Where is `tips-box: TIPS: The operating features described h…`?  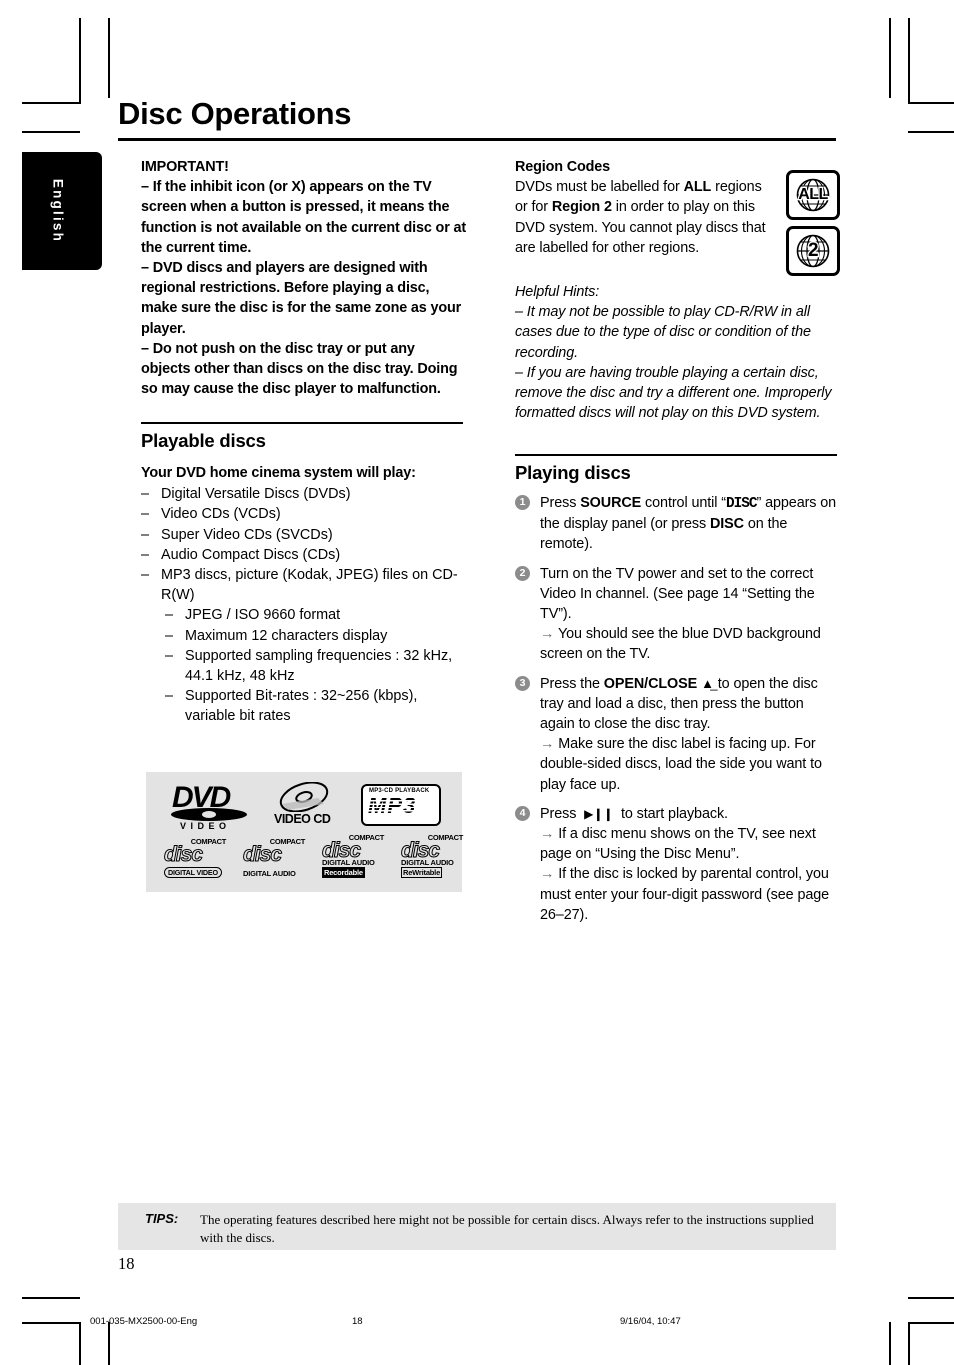 tips-box: TIPS: The operating features described h… is located at coordinates (477, 1226).